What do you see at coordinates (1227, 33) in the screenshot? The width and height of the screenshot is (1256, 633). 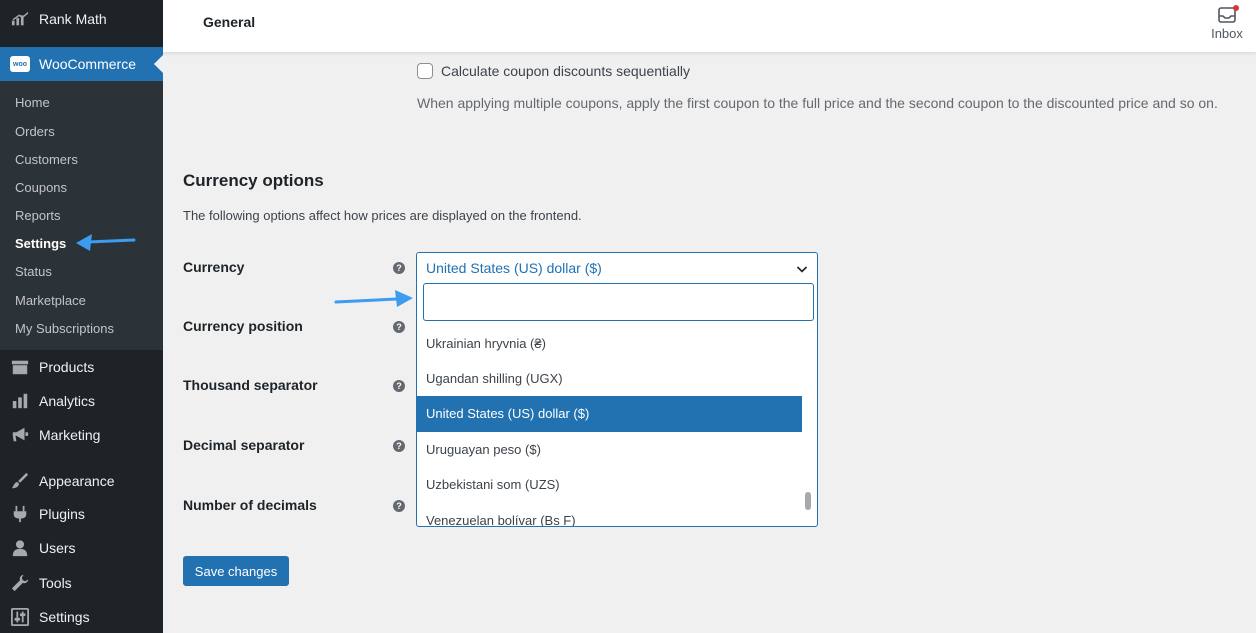 I see `inbox-label: Inbox` at bounding box center [1227, 33].